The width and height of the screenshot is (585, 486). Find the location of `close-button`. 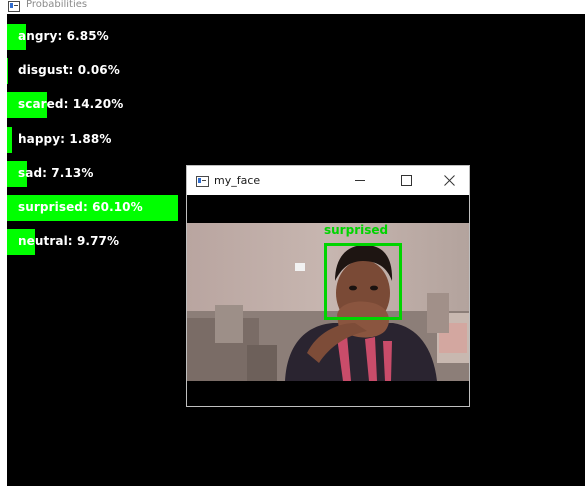

close-button is located at coordinates (449, 180).